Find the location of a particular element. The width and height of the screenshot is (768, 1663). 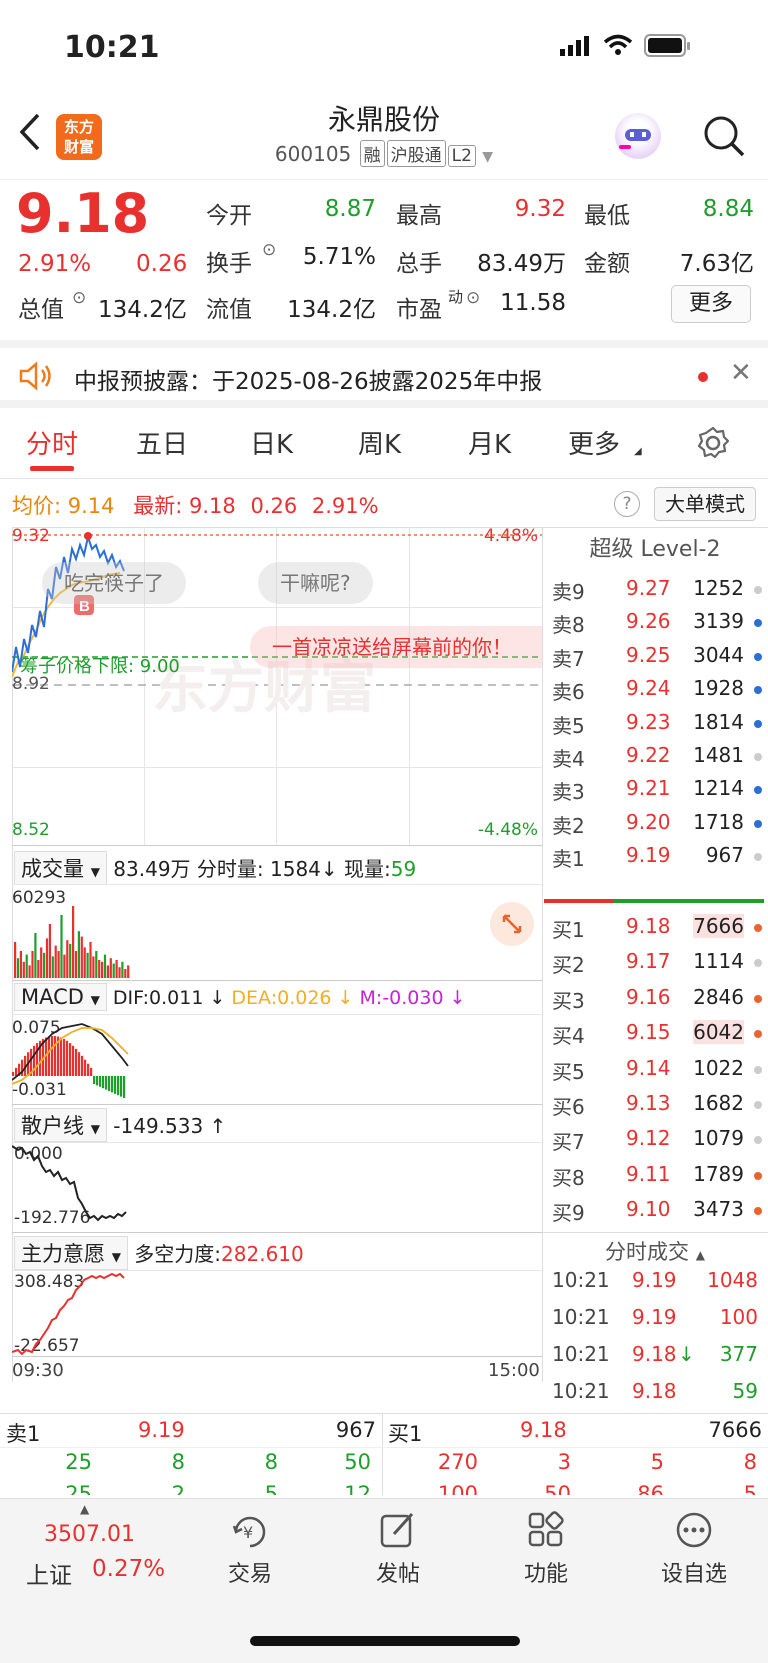

macd-chart is located at coordinates (70, 1060).